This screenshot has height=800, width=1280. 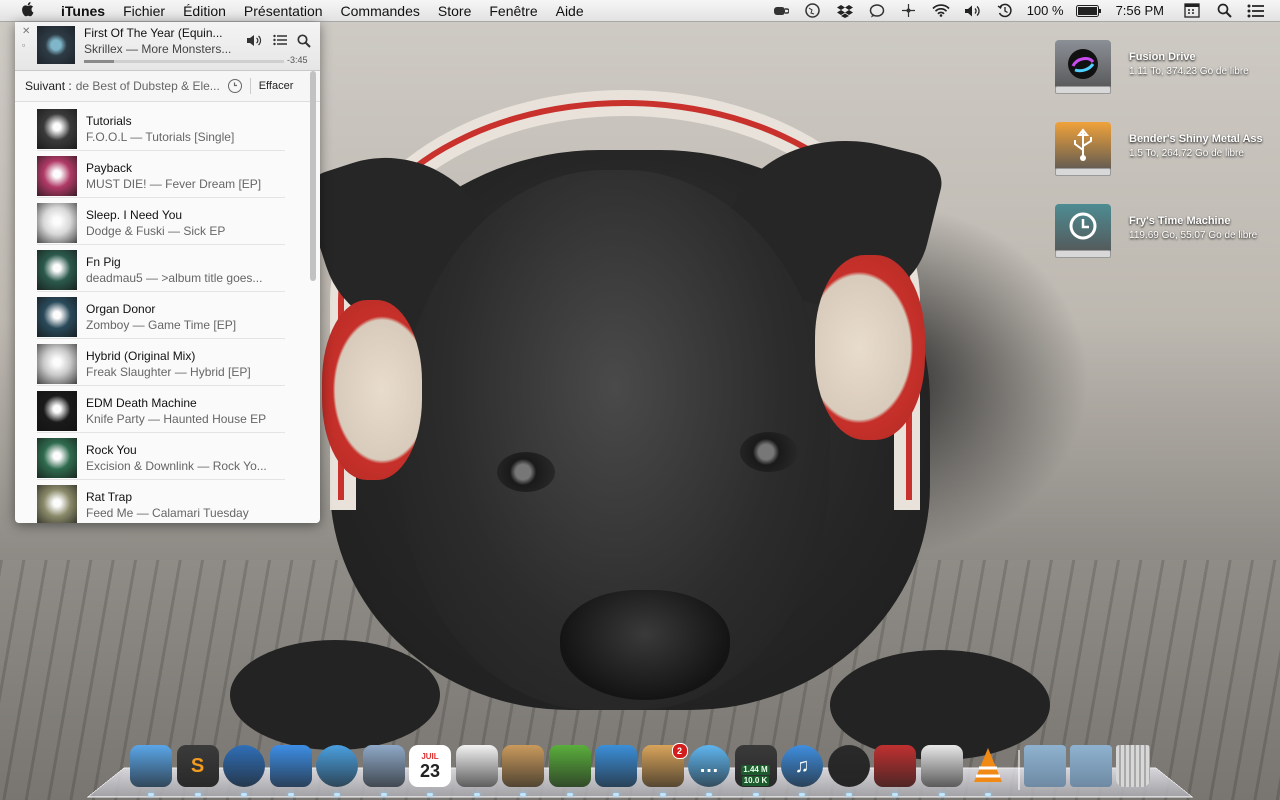 I want to click on track-row: Sleep. I Need You Dodge & Fuski — Sick EP, so click(x=161, y=222).